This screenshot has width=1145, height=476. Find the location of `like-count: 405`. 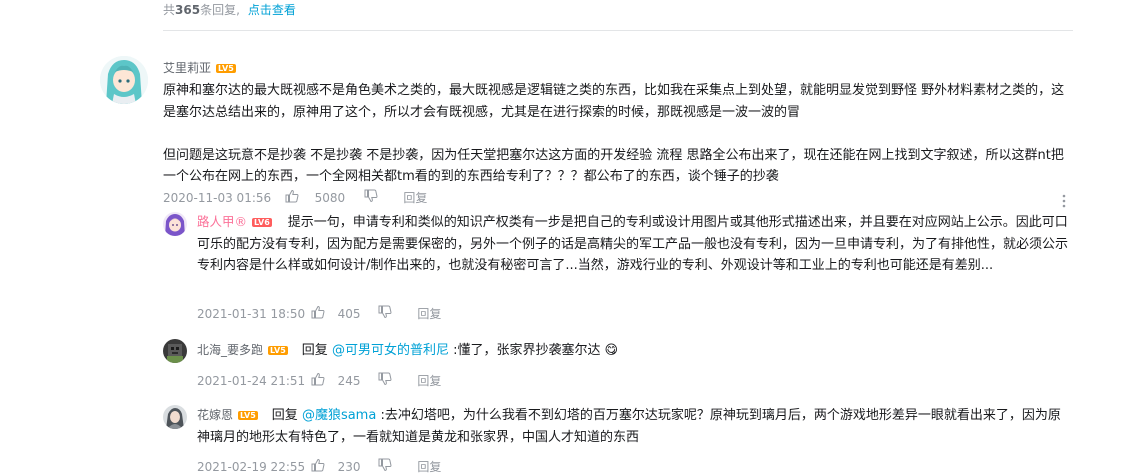

like-count: 405 is located at coordinates (349, 314).